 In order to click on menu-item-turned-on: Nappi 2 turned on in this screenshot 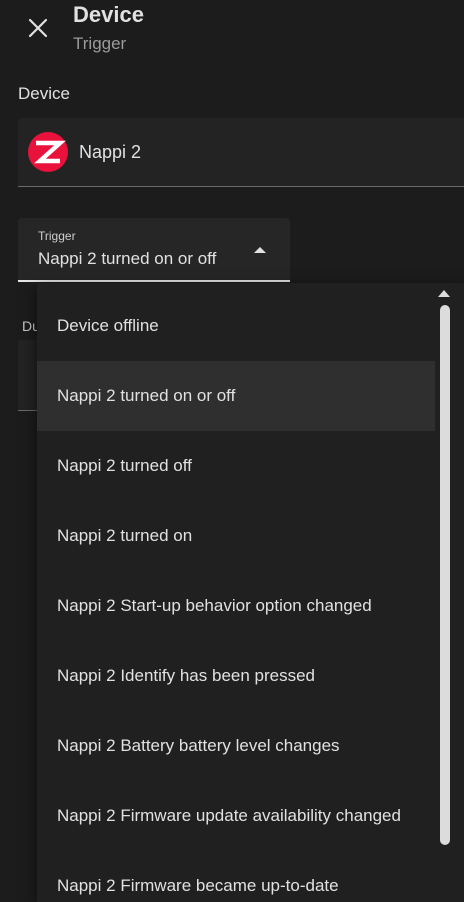, I will do `click(236, 536)`.